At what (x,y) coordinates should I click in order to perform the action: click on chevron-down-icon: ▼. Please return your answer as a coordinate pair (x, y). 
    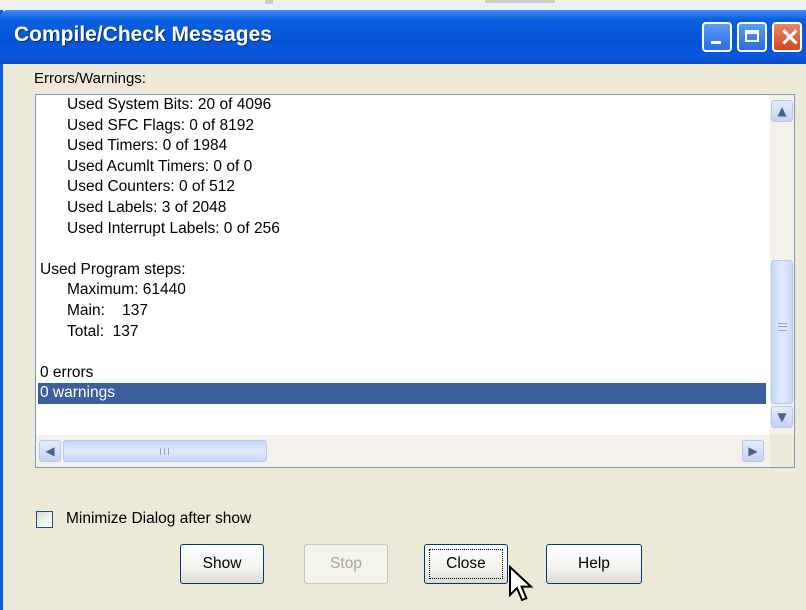
    Looking at the image, I should click on (782, 417).